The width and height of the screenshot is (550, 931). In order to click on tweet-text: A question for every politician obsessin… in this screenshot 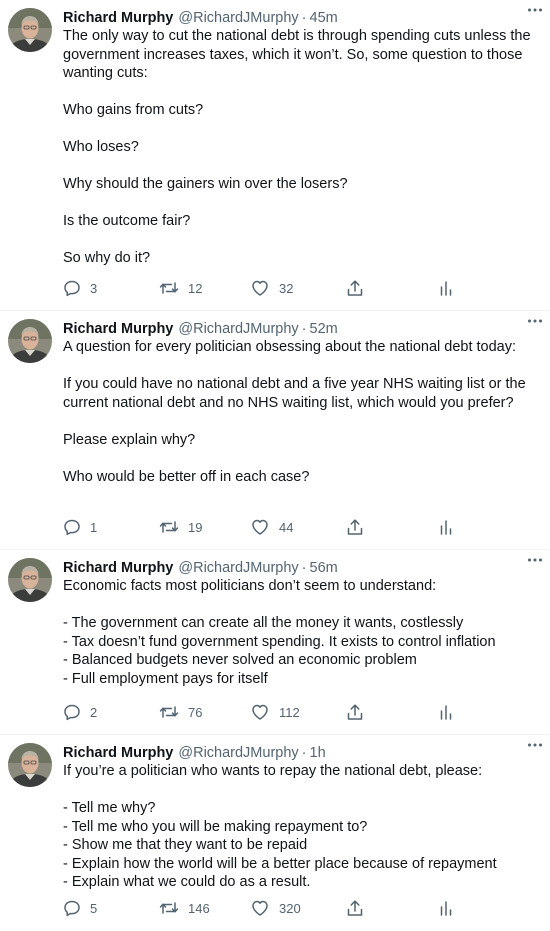, I will do `click(299, 412)`.